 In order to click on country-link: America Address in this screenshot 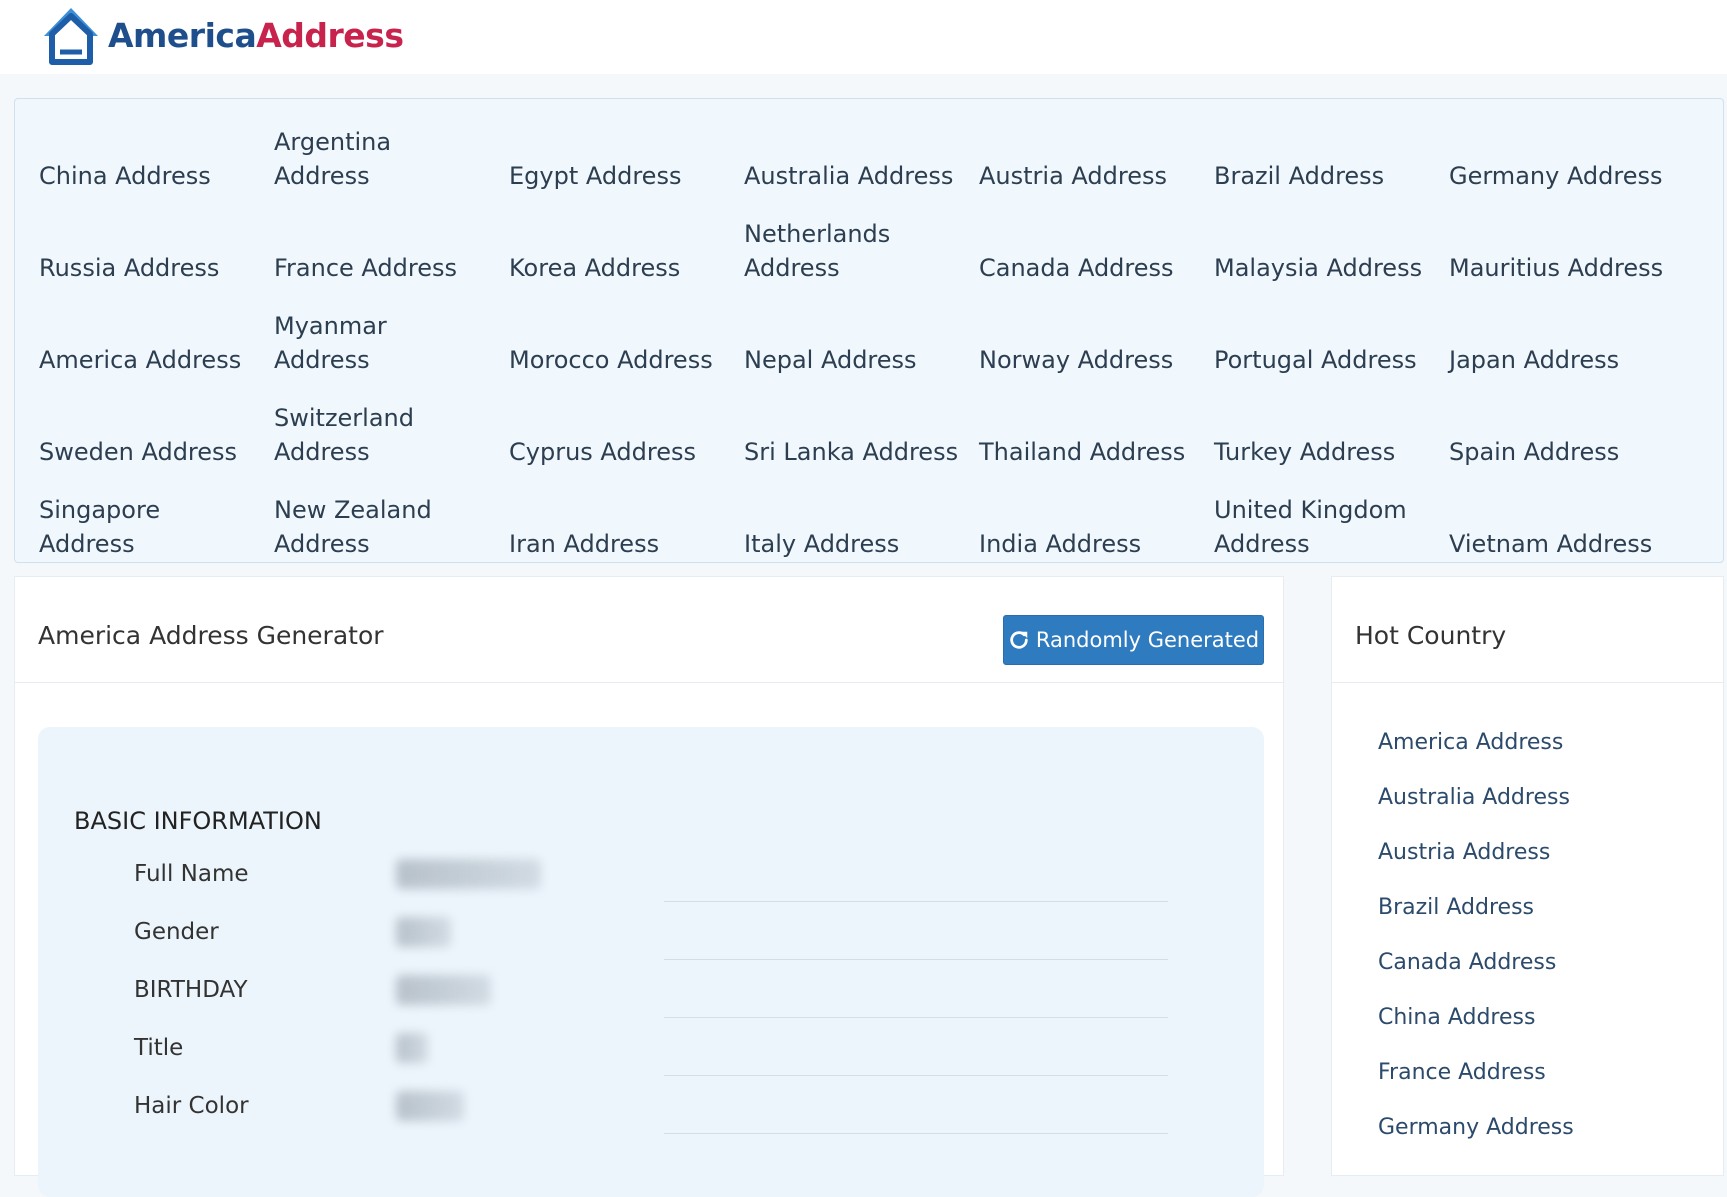, I will do `click(156, 339)`.